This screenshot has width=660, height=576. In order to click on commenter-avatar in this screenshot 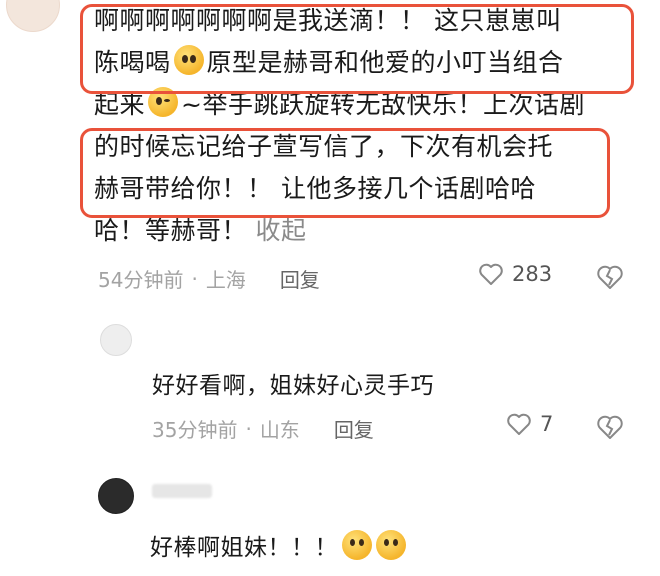, I will do `click(33, 16)`.